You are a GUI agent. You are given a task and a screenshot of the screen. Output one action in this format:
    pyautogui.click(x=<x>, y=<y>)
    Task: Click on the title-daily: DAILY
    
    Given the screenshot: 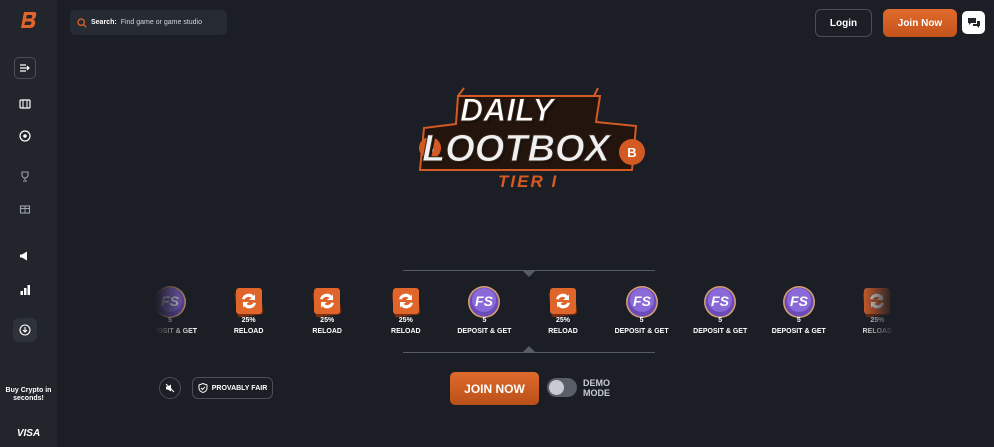 What is the action you would take?
    pyautogui.click(x=507, y=110)
    